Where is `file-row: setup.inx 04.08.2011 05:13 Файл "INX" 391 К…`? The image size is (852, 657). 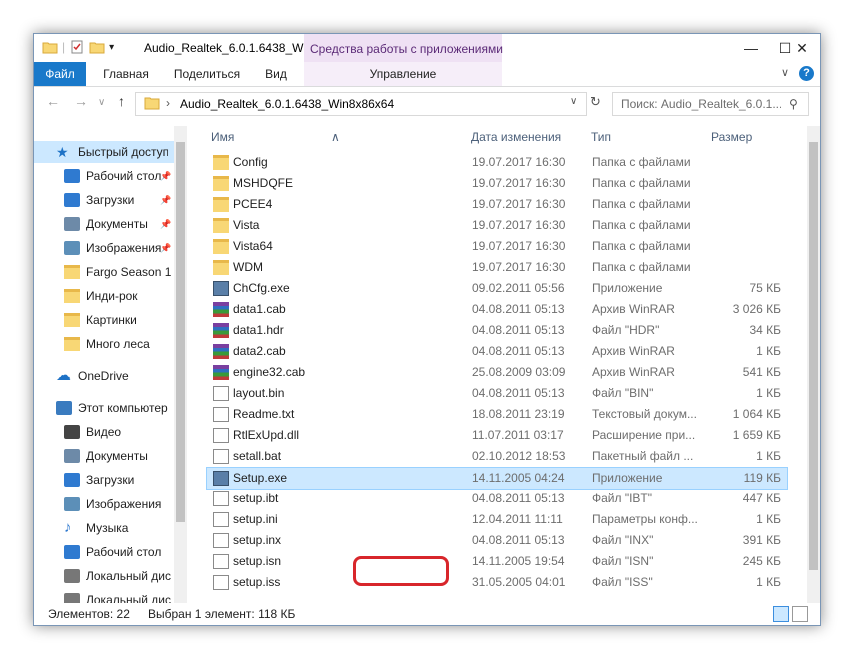
file-row: setup.inx 04.08.2011 05:13 Файл "INX" 391 К… is located at coordinates (497, 540).